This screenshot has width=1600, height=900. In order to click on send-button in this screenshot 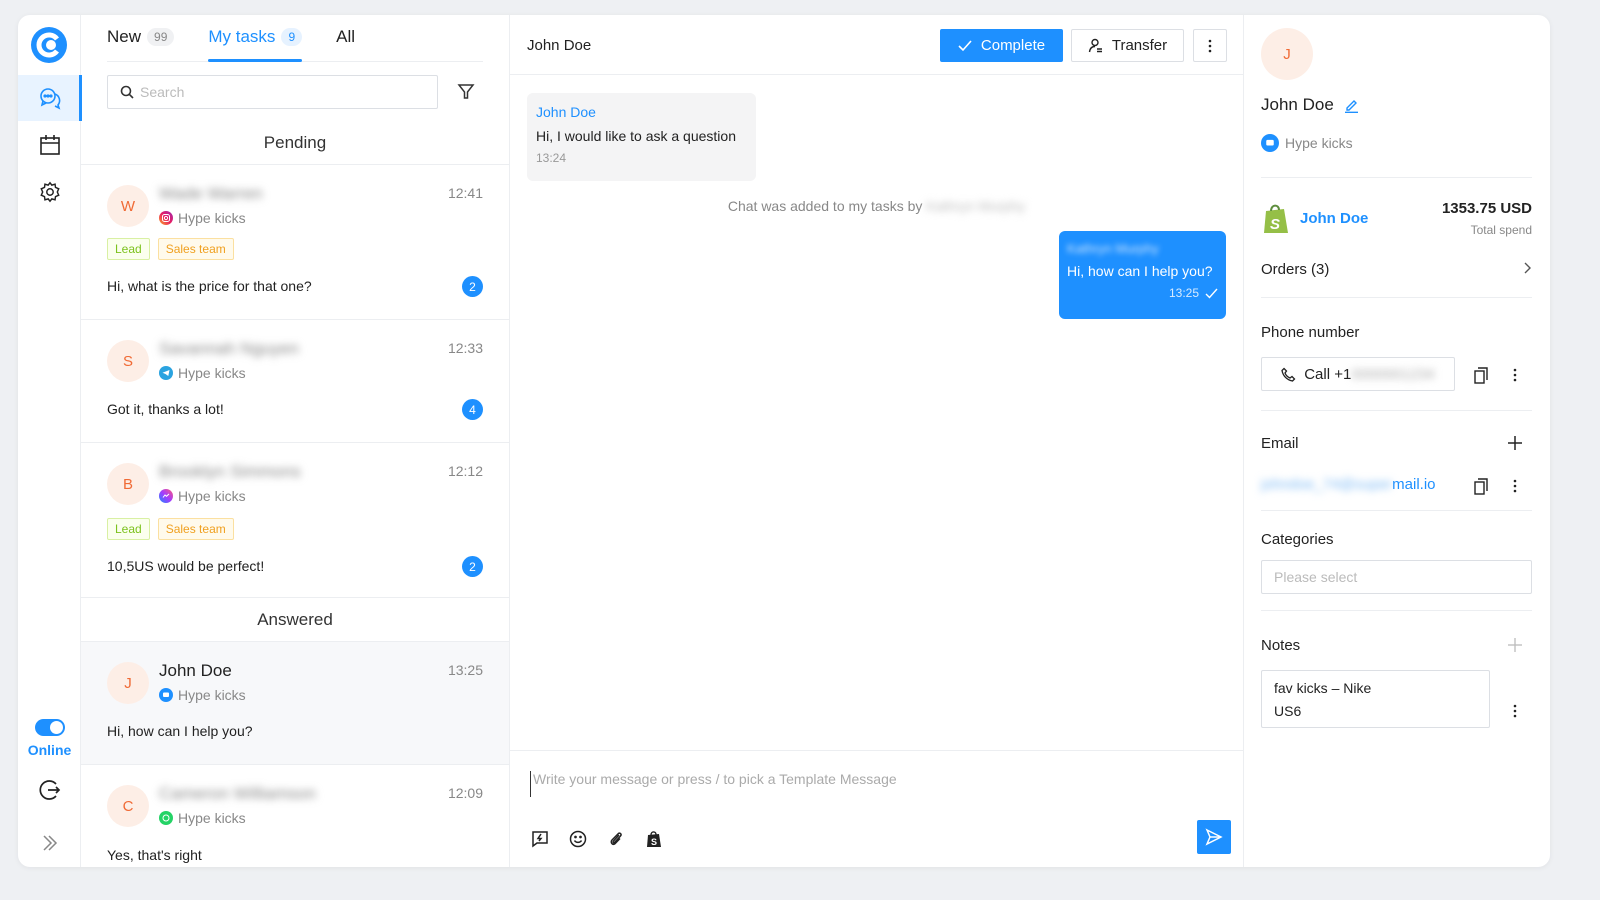, I will do `click(1214, 837)`.